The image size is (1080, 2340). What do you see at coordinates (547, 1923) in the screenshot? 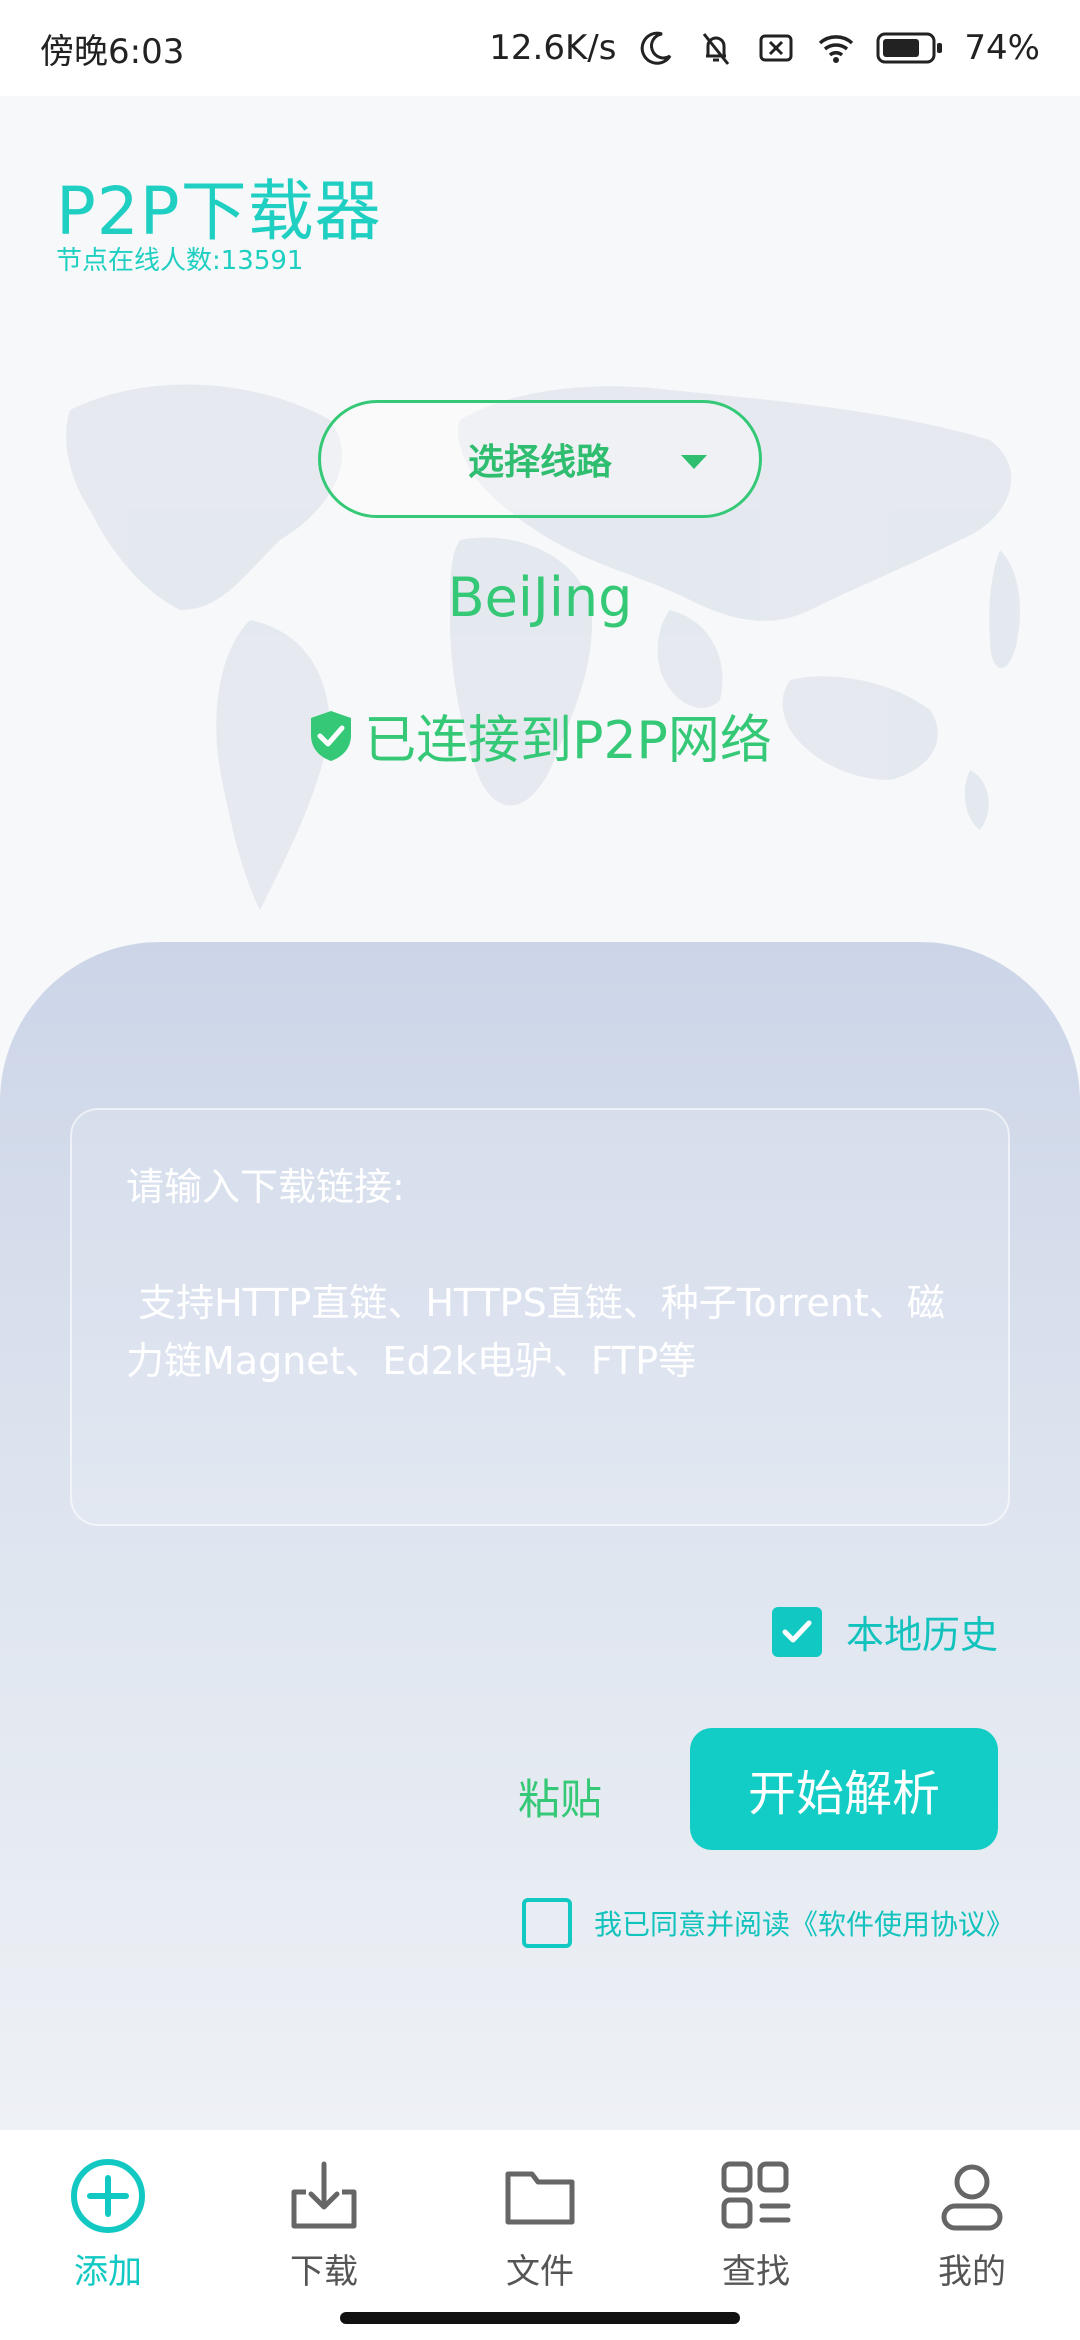
I see `agreement-checkbox` at bounding box center [547, 1923].